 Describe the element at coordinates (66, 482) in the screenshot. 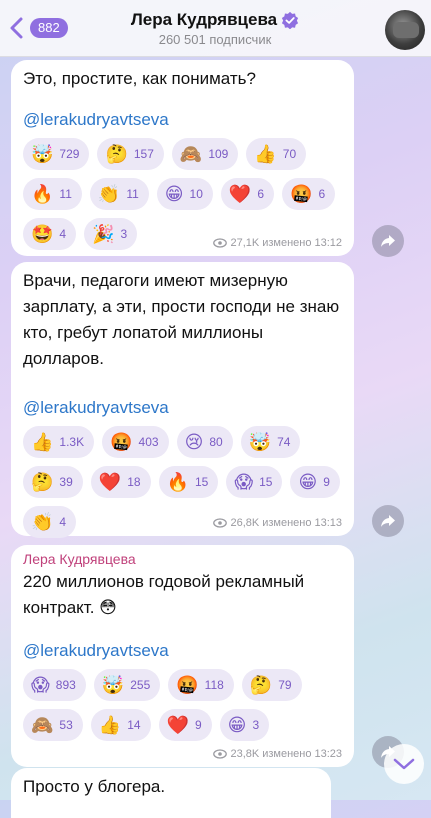

I see `reaction-count: 39` at that location.